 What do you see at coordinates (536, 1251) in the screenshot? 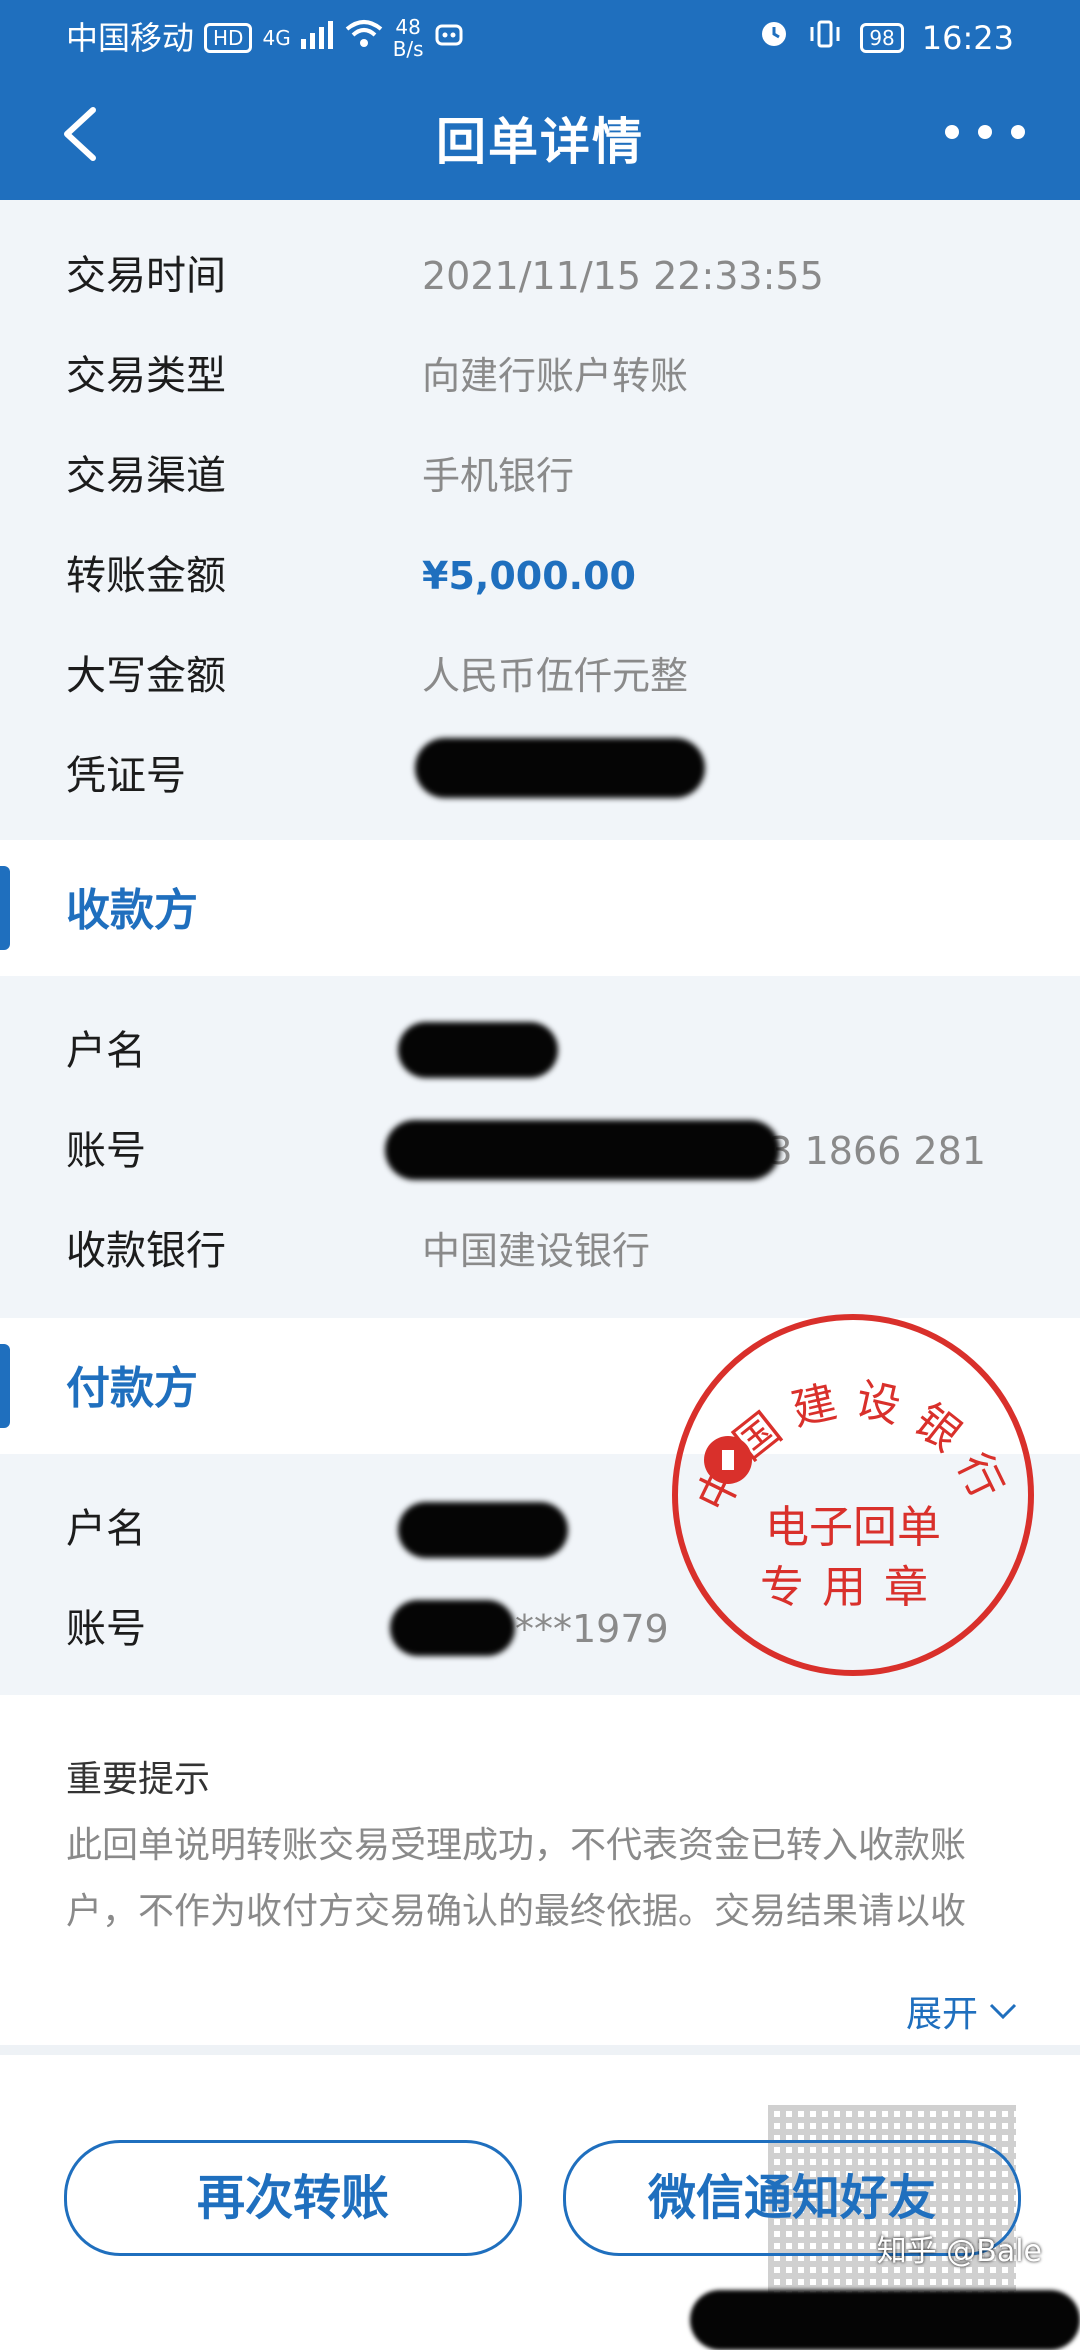
I see `payee-bank: 中国建设银行` at bounding box center [536, 1251].